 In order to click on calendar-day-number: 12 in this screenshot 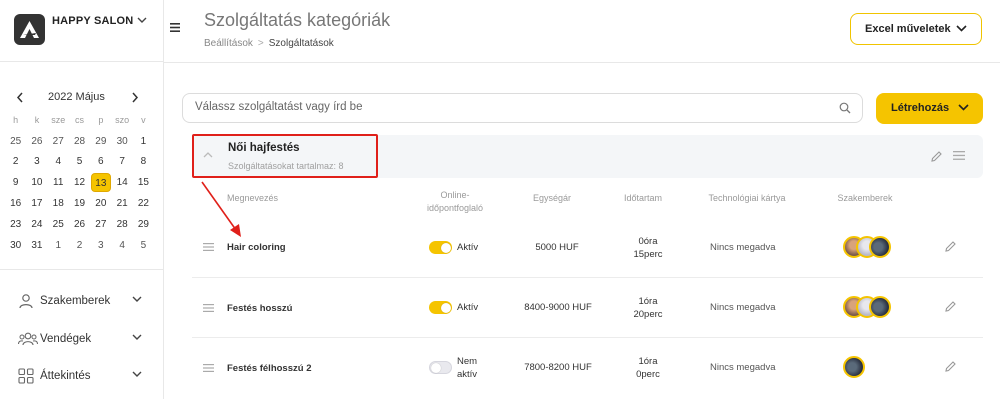, I will do `click(79, 183)`.